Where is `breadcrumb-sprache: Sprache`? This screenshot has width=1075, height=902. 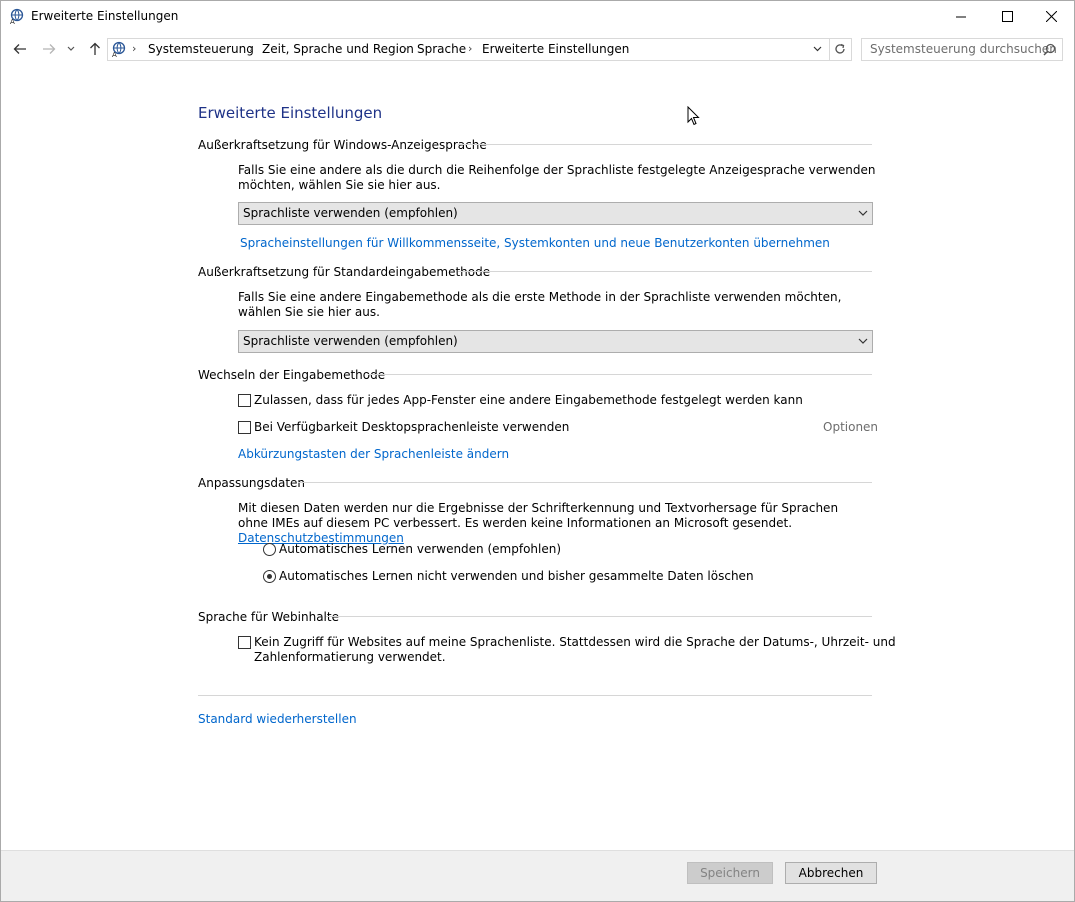 breadcrumb-sprache: Sprache is located at coordinates (441, 49).